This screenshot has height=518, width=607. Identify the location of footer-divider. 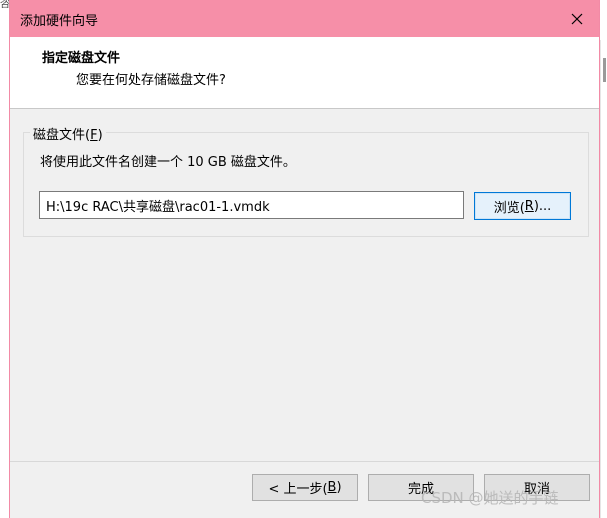
(304, 461).